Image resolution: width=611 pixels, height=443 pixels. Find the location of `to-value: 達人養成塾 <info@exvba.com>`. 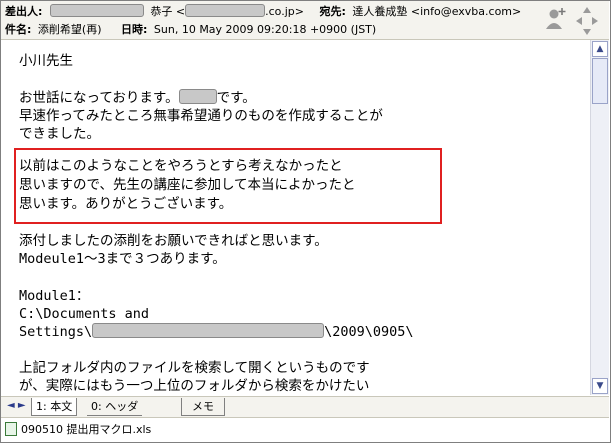

to-value: 達人養成塾 <info@exvba.com> is located at coordinates (436, 11).